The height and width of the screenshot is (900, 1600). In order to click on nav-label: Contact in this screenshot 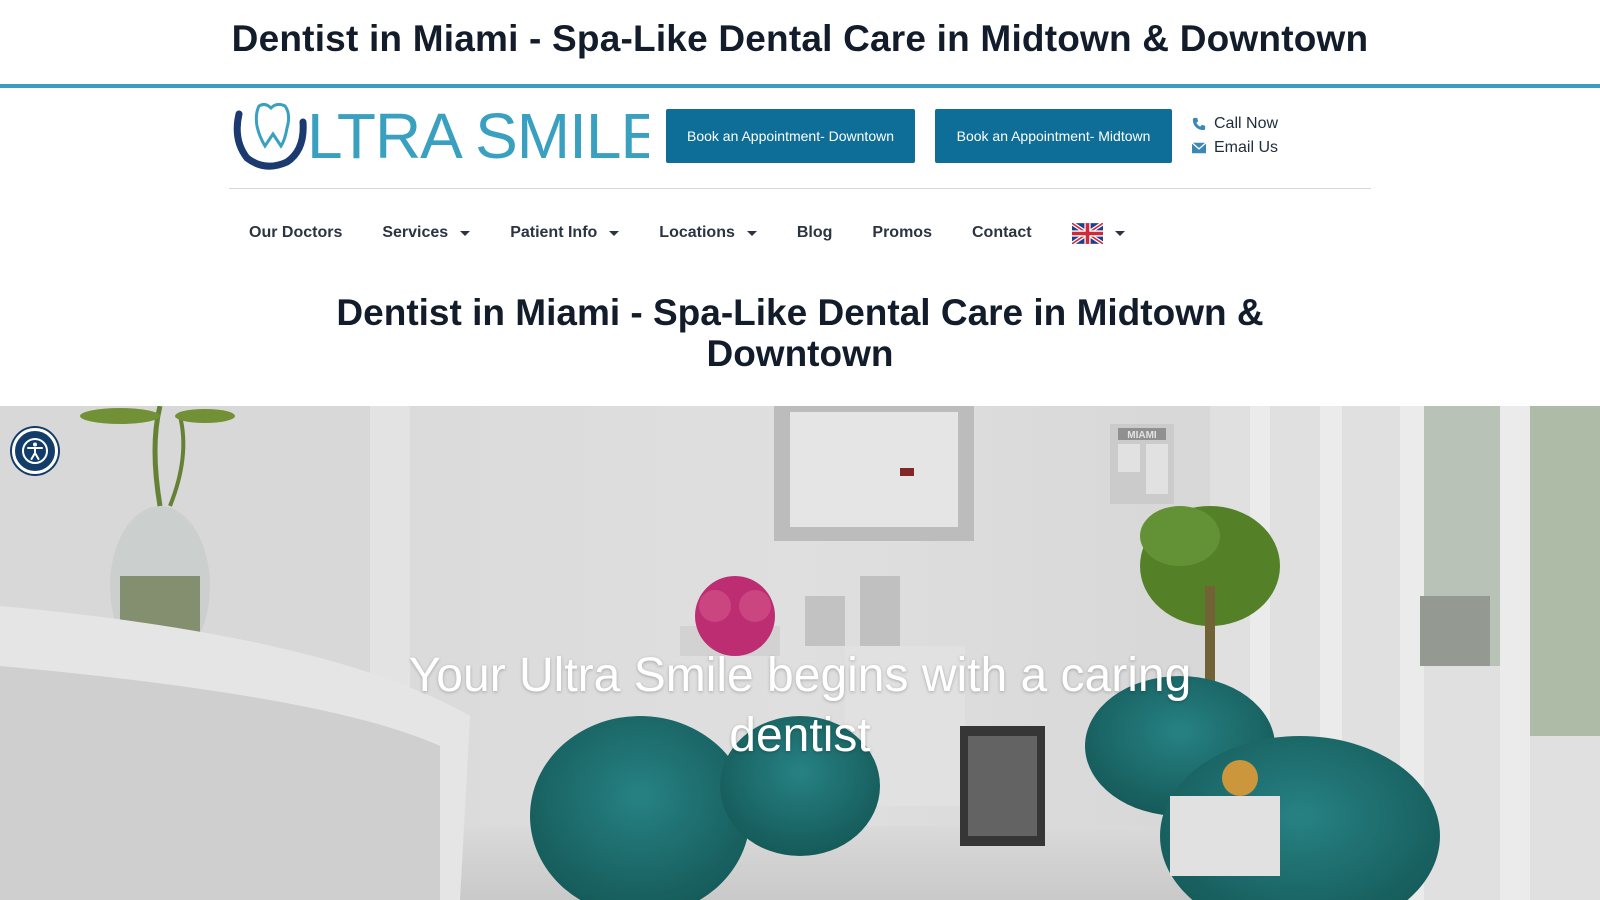, I will do `click(1001, 232)`.